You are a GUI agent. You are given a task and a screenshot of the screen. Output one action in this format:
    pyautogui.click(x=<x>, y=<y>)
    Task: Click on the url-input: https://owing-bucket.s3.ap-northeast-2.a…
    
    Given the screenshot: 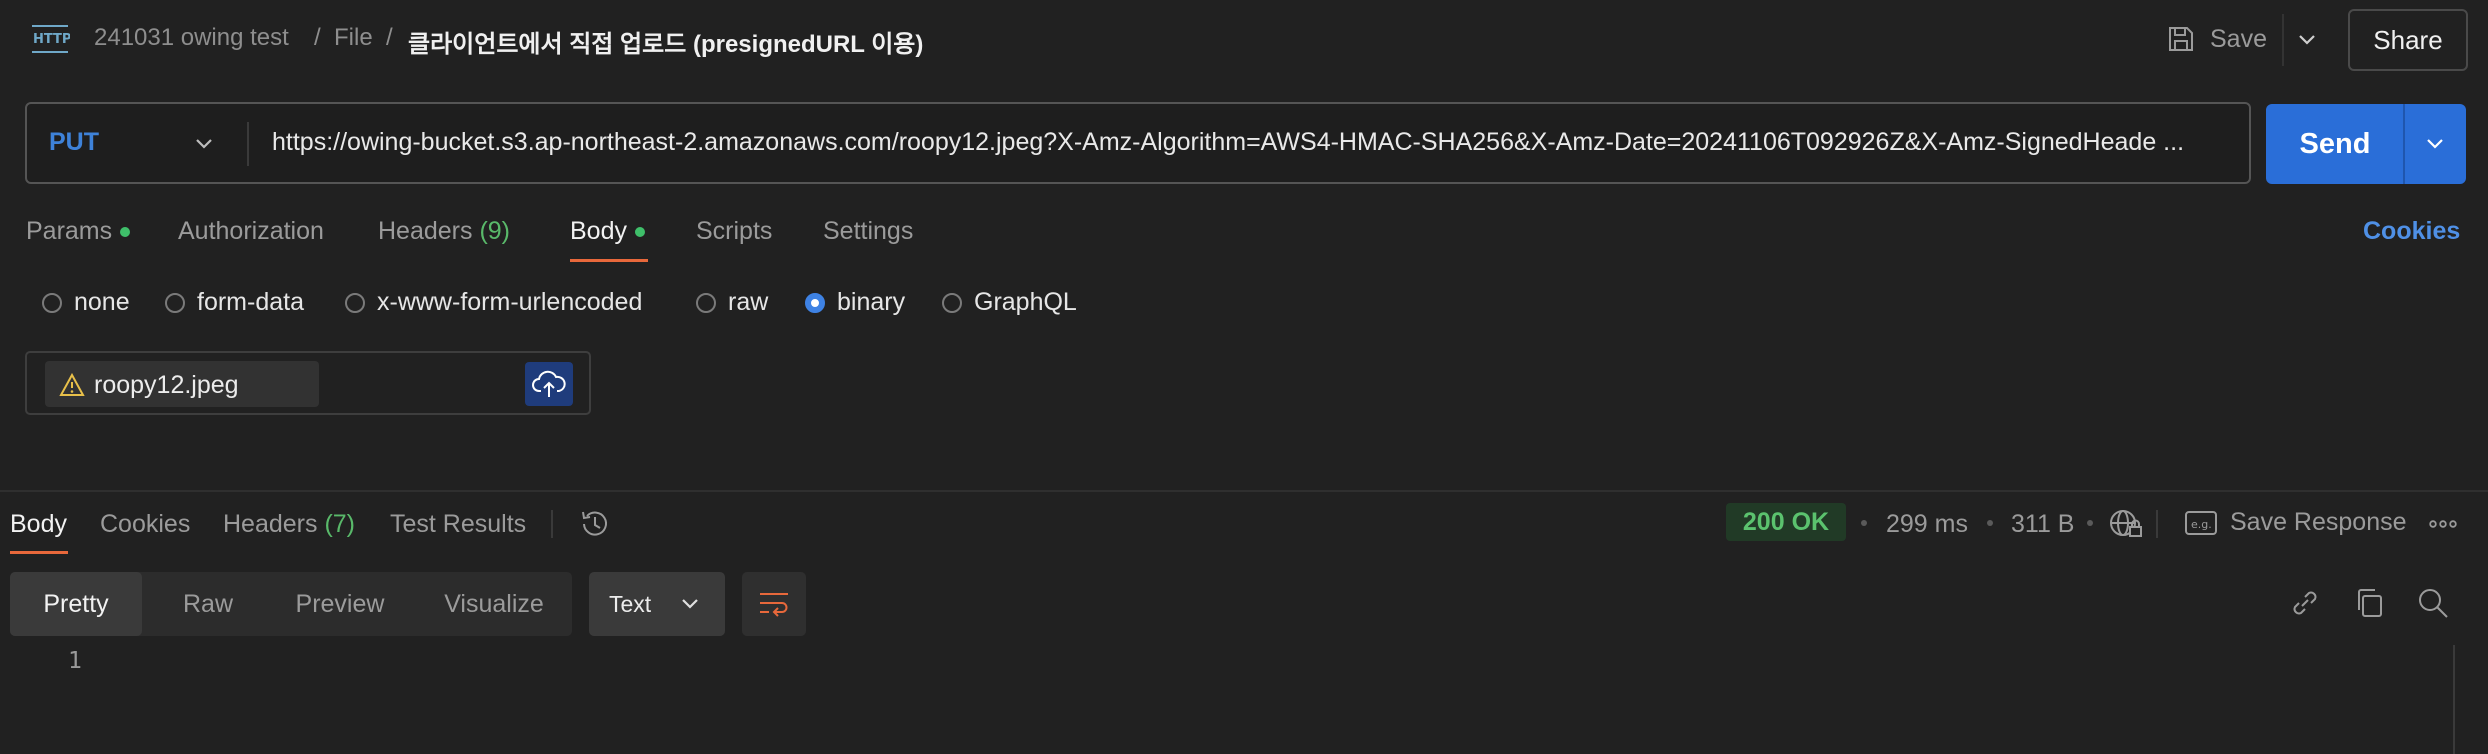 What is the action you would take?
    pyautogui.click(x=1252, y=142)
    